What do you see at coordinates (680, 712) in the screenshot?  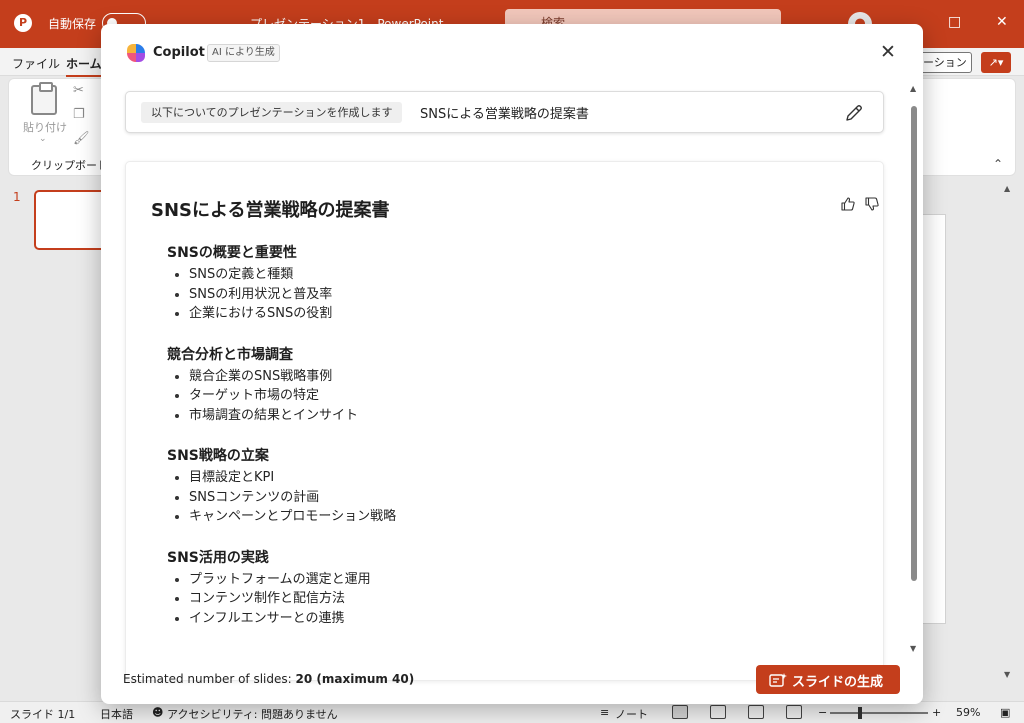 I see `normal-view-icon` at bounding box center [680, 712].